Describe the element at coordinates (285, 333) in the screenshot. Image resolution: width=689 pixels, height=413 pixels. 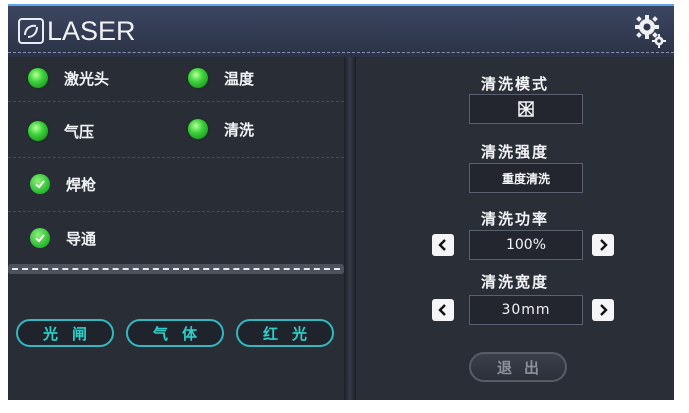
I see `red-light-button: 红光` at that location.